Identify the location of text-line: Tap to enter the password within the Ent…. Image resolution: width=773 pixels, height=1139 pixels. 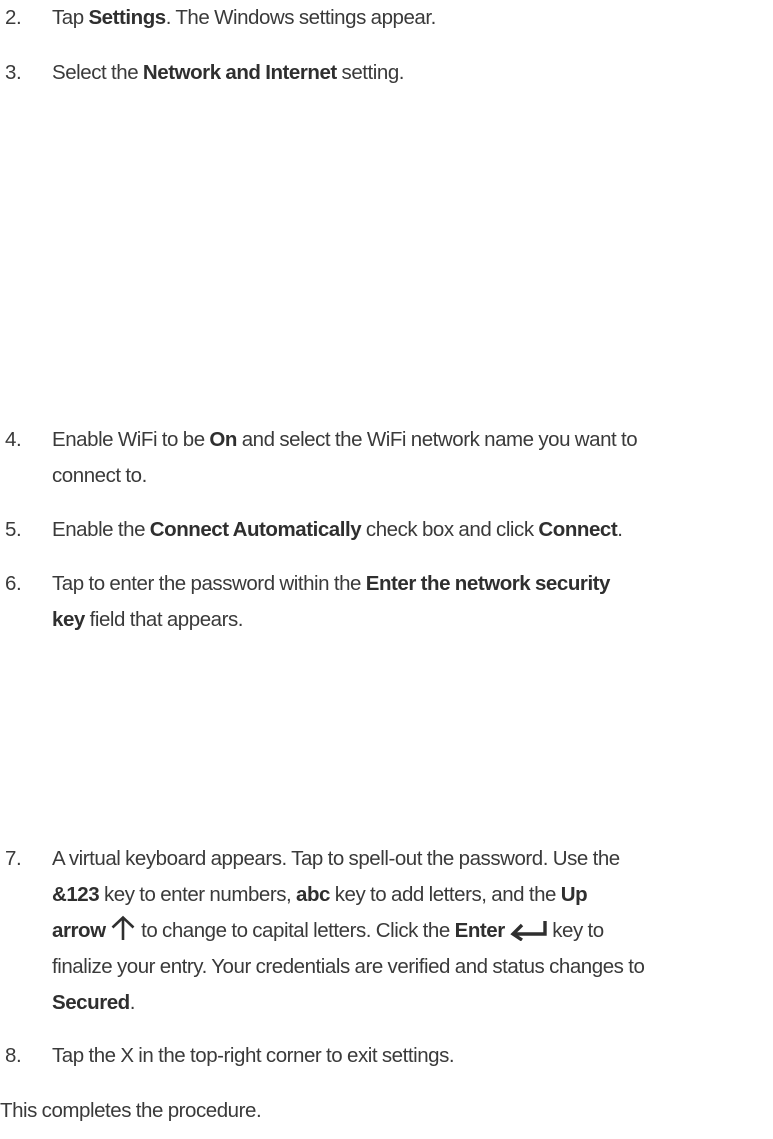
(412, 584).